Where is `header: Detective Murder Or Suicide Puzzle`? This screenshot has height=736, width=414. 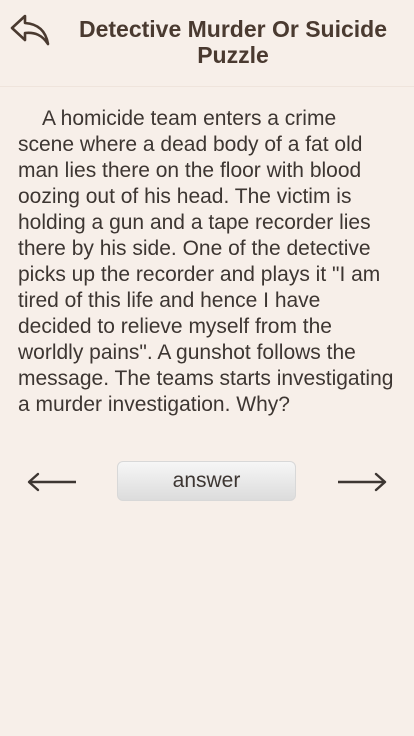
header: Detective Murder Or Suicide Puzzle is located at coordinates (207, 43).